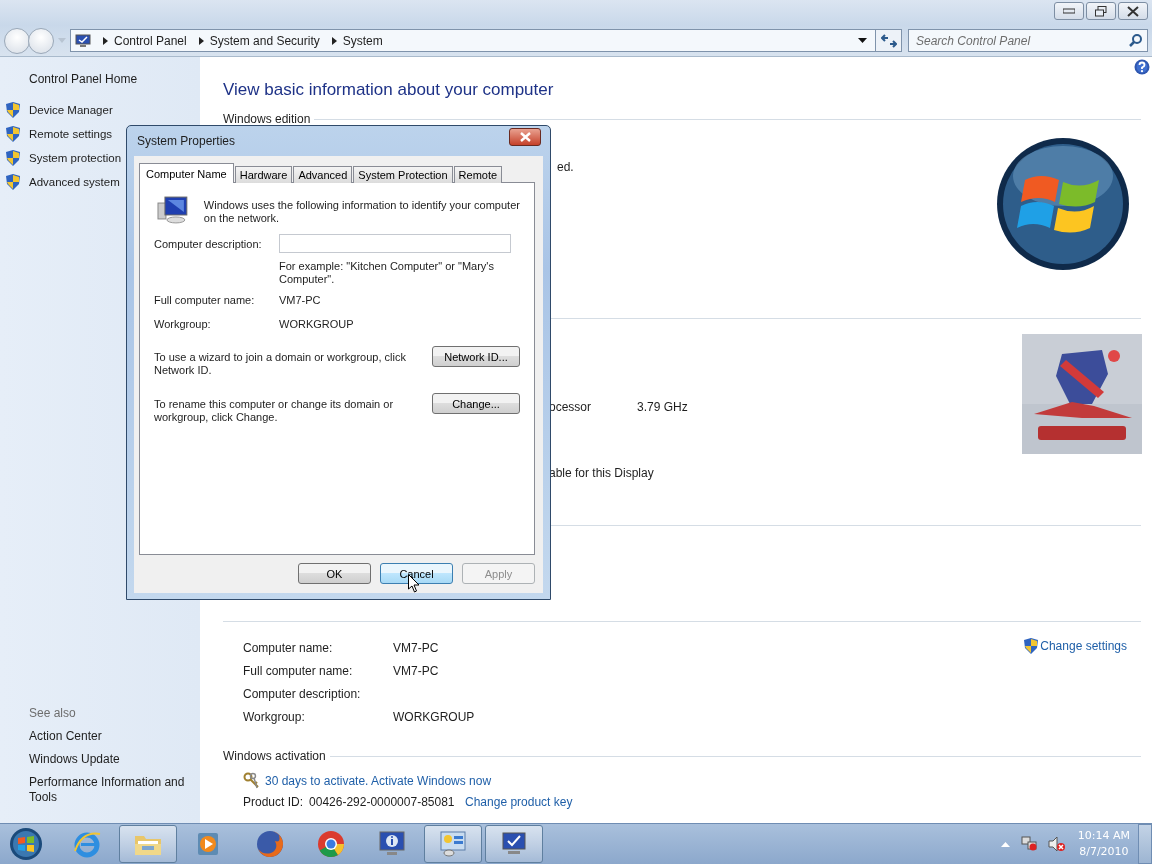 The width and height of the screenshot is (1152, 864). Describe the element at coordinates (74, 182) in the screenshot. I see `sidebar-link: Advanced system` at that location.